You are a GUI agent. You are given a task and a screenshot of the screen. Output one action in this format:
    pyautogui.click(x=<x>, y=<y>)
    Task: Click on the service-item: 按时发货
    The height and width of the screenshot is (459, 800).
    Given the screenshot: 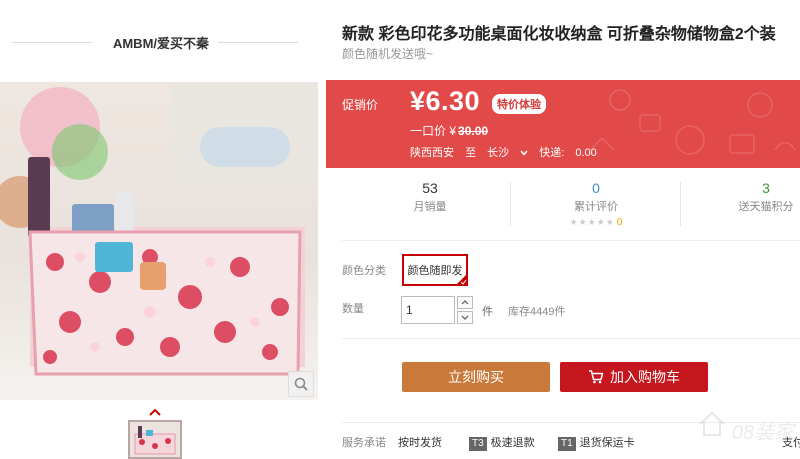 What is the action you would take?
    pyautogui.click(x=420, y=442)
    